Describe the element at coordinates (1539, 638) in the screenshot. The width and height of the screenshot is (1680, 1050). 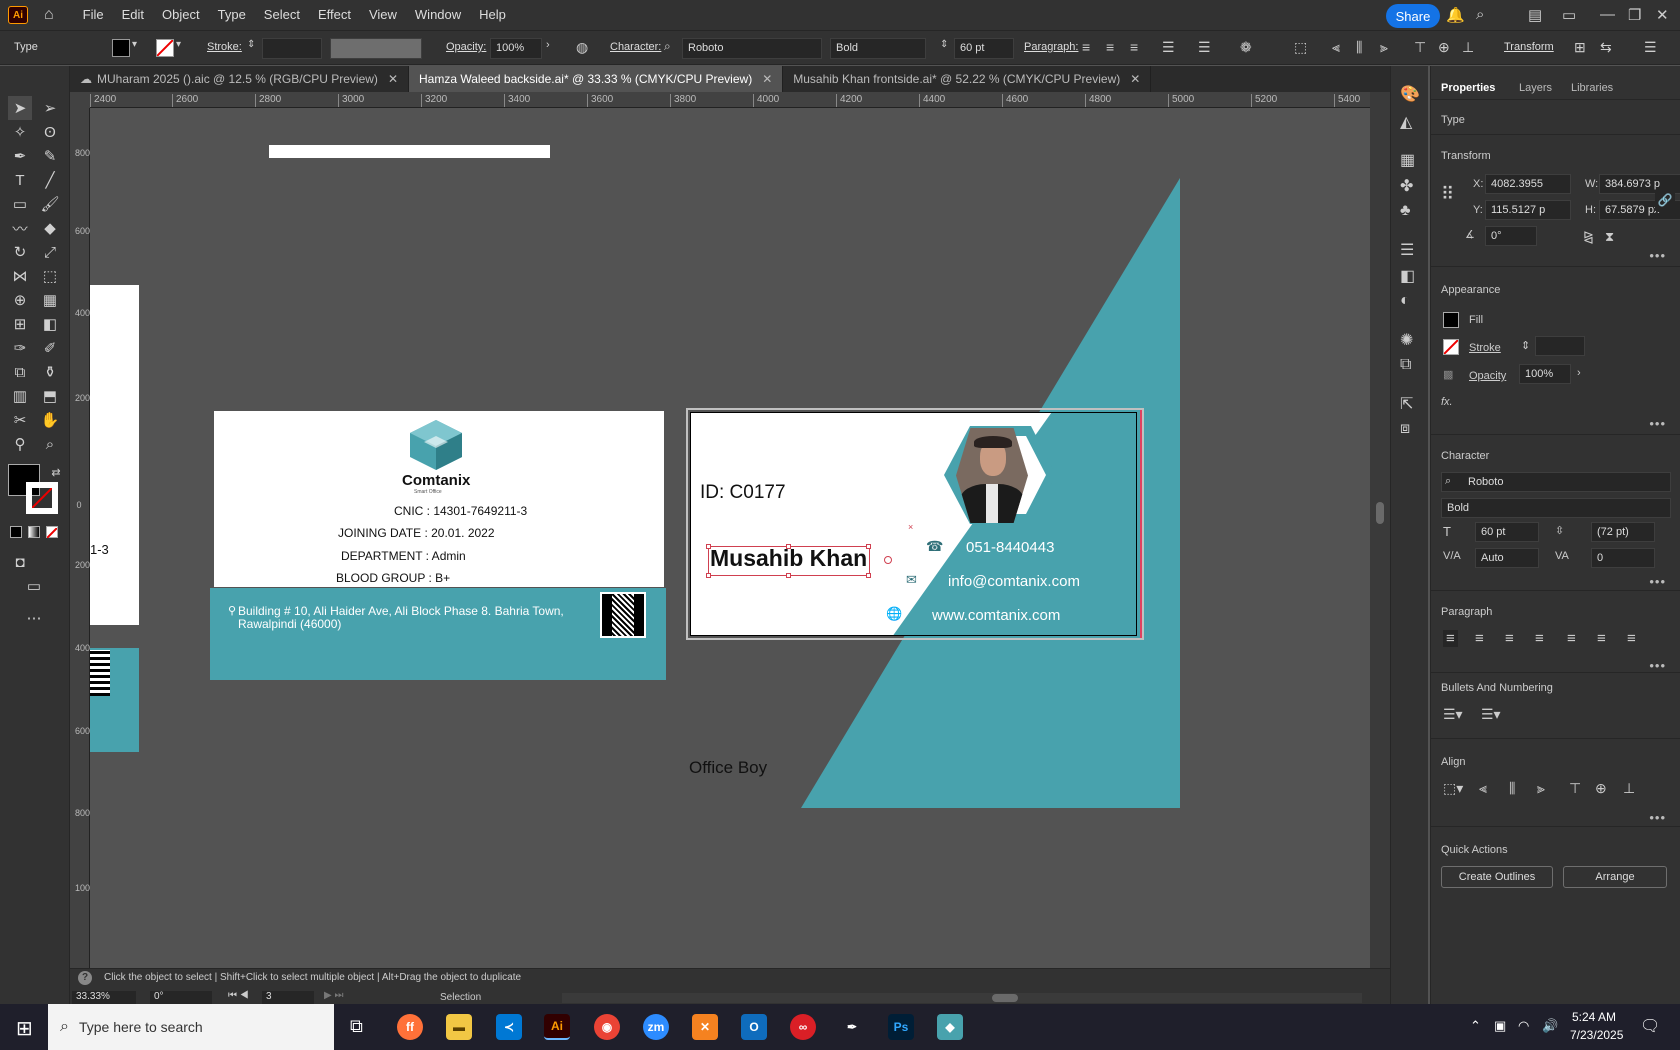
I see `justify-left-icon: ≡` at that location.